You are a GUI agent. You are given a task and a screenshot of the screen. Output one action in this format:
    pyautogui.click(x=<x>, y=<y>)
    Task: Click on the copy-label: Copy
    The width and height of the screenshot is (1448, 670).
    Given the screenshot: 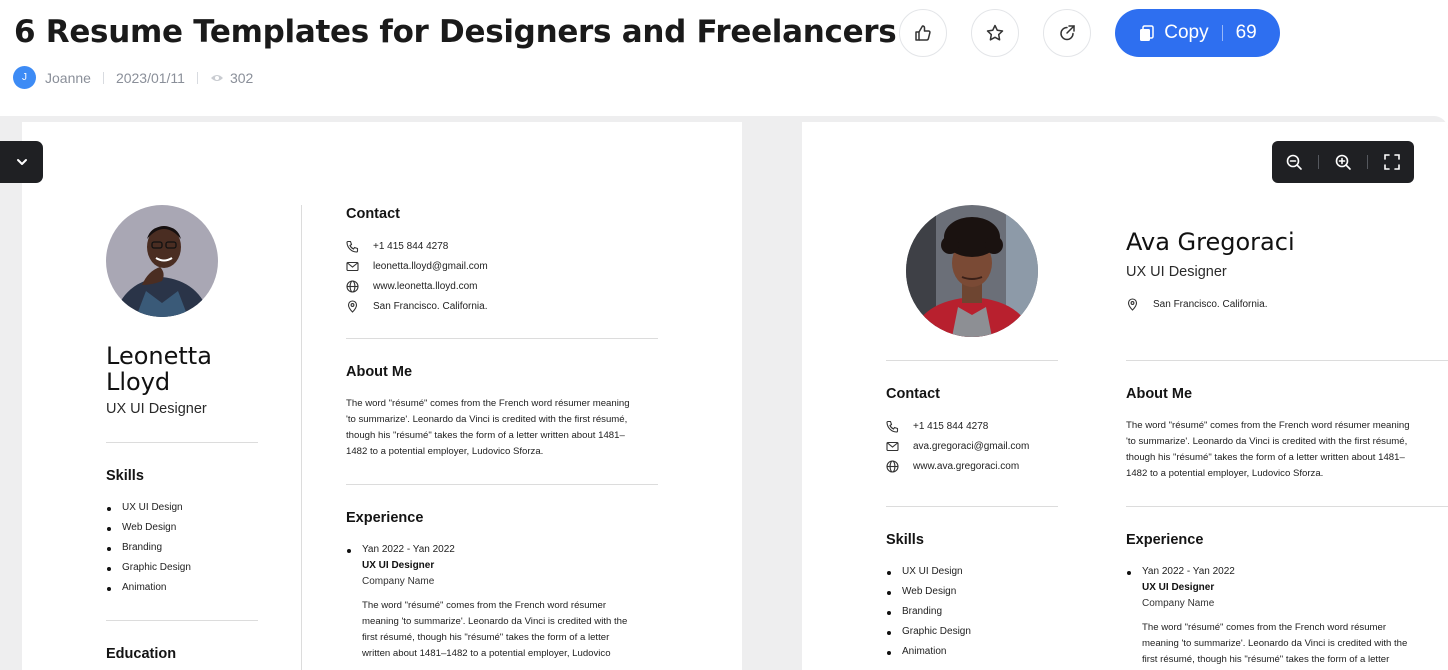 What is the action you would take?
    pyautogui.click(x=1186, y=32)
    